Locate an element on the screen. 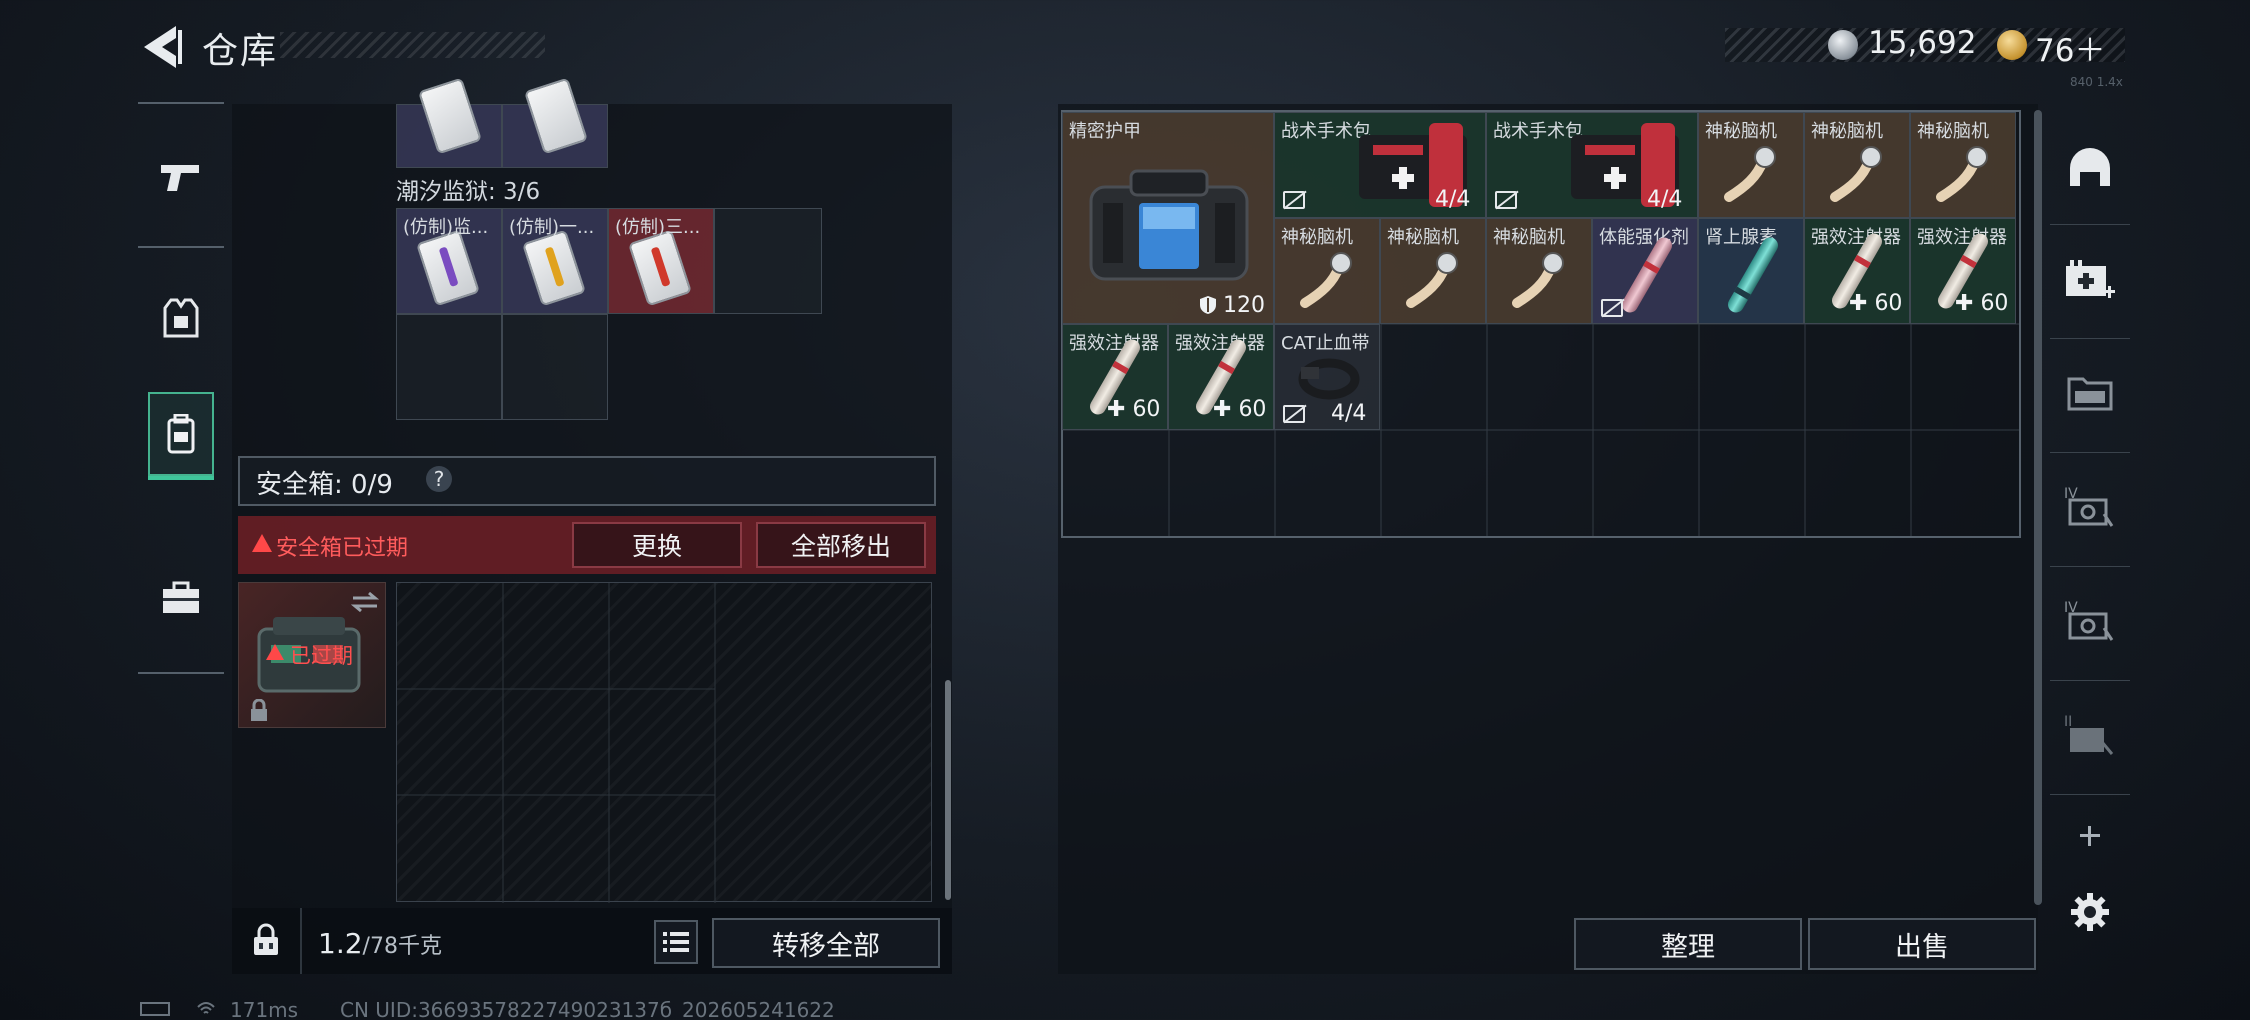 Image resolution: width=2250 pixels, height=1020 pixels. nav-safe-iv: IV is located at coordinates (2090, 506).